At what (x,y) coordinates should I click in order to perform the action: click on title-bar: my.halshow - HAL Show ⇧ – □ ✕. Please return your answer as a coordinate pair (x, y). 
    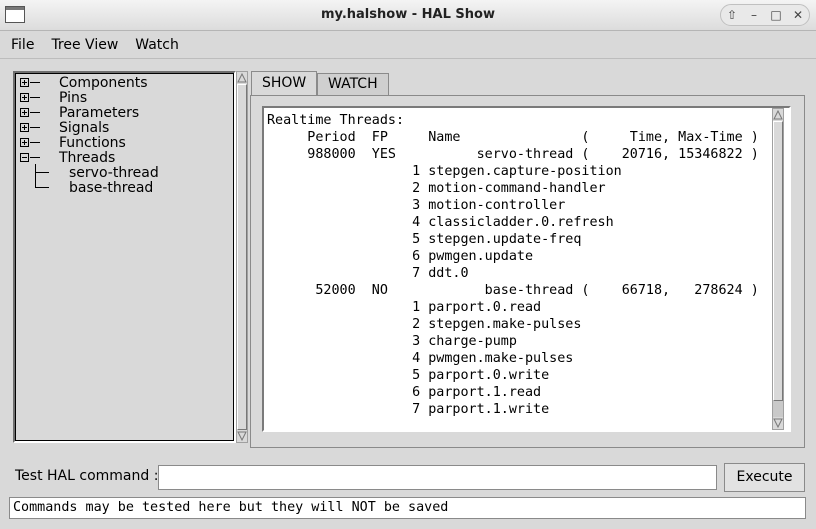
    Looking at the image, I should click on (408, 15).